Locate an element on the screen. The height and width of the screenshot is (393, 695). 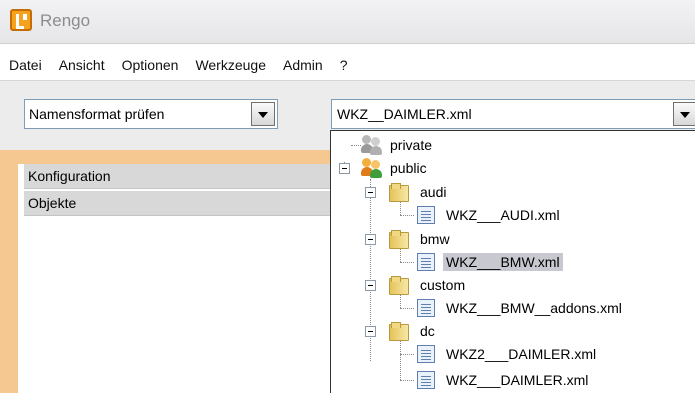
menu-bar: Datei Ansicht Optionen Werkzeuge Admin ? is located at coordinates (347, 65).